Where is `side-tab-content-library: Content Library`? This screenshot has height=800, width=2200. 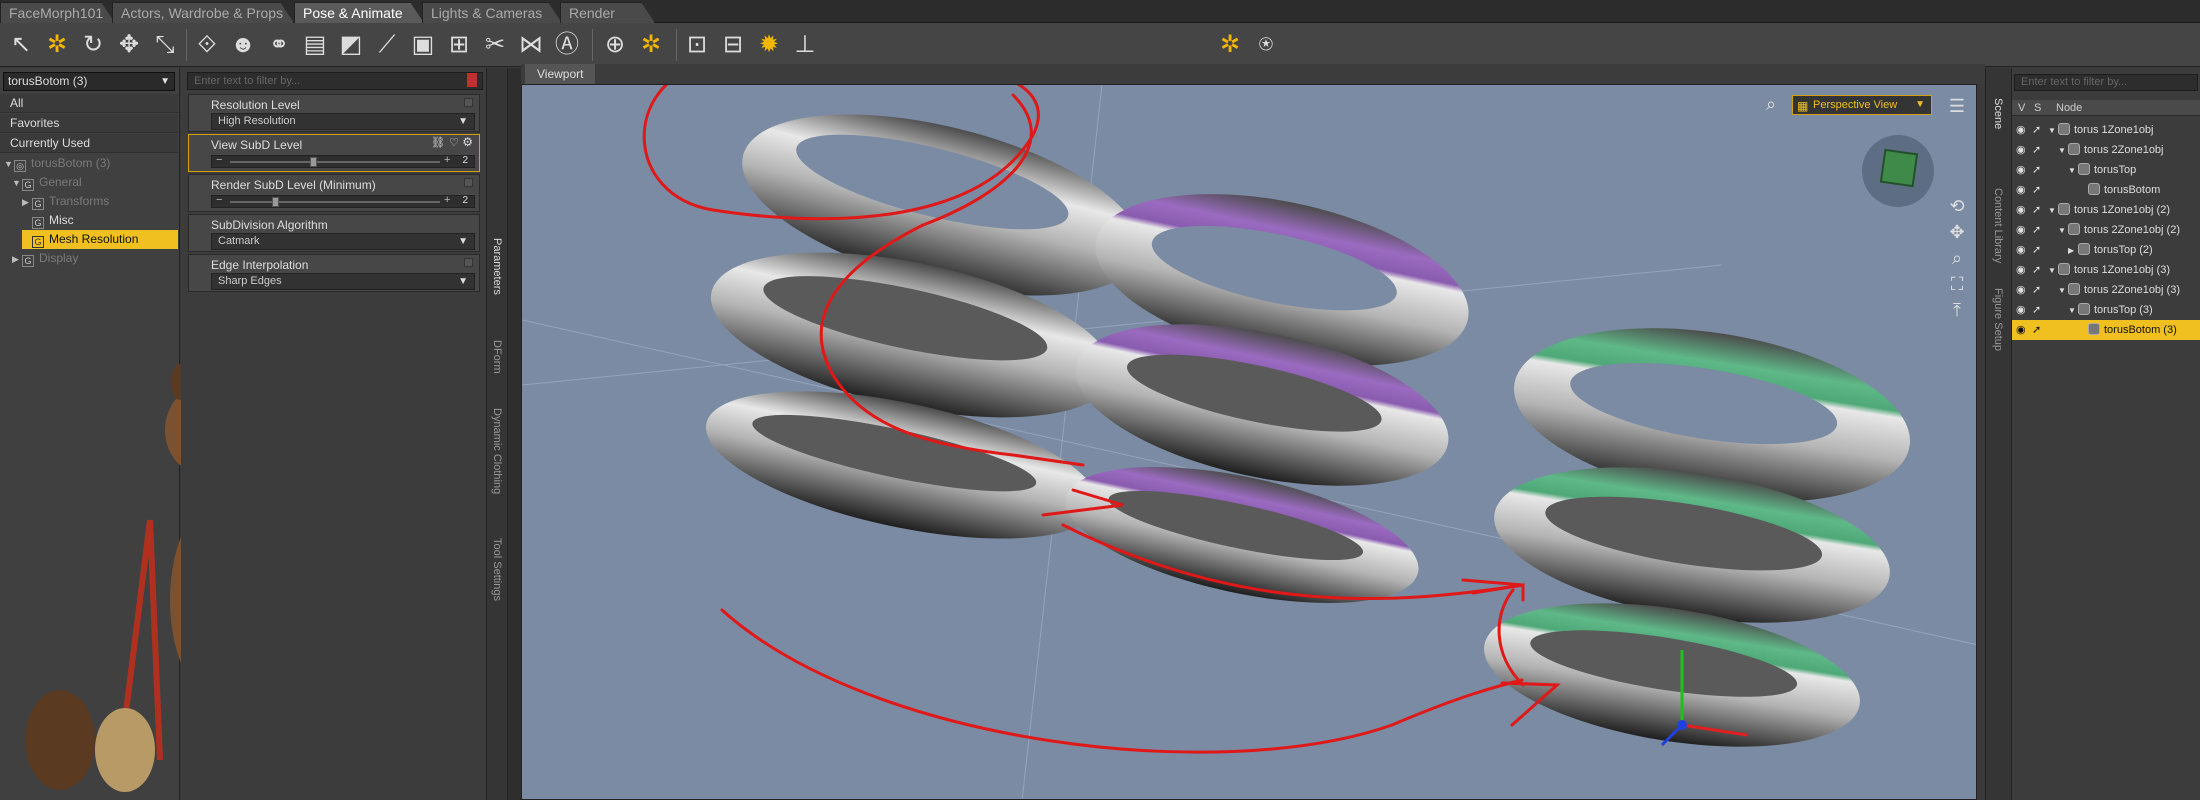
side-tab-content-library: Content Library is located at coordinates (1998, 225).